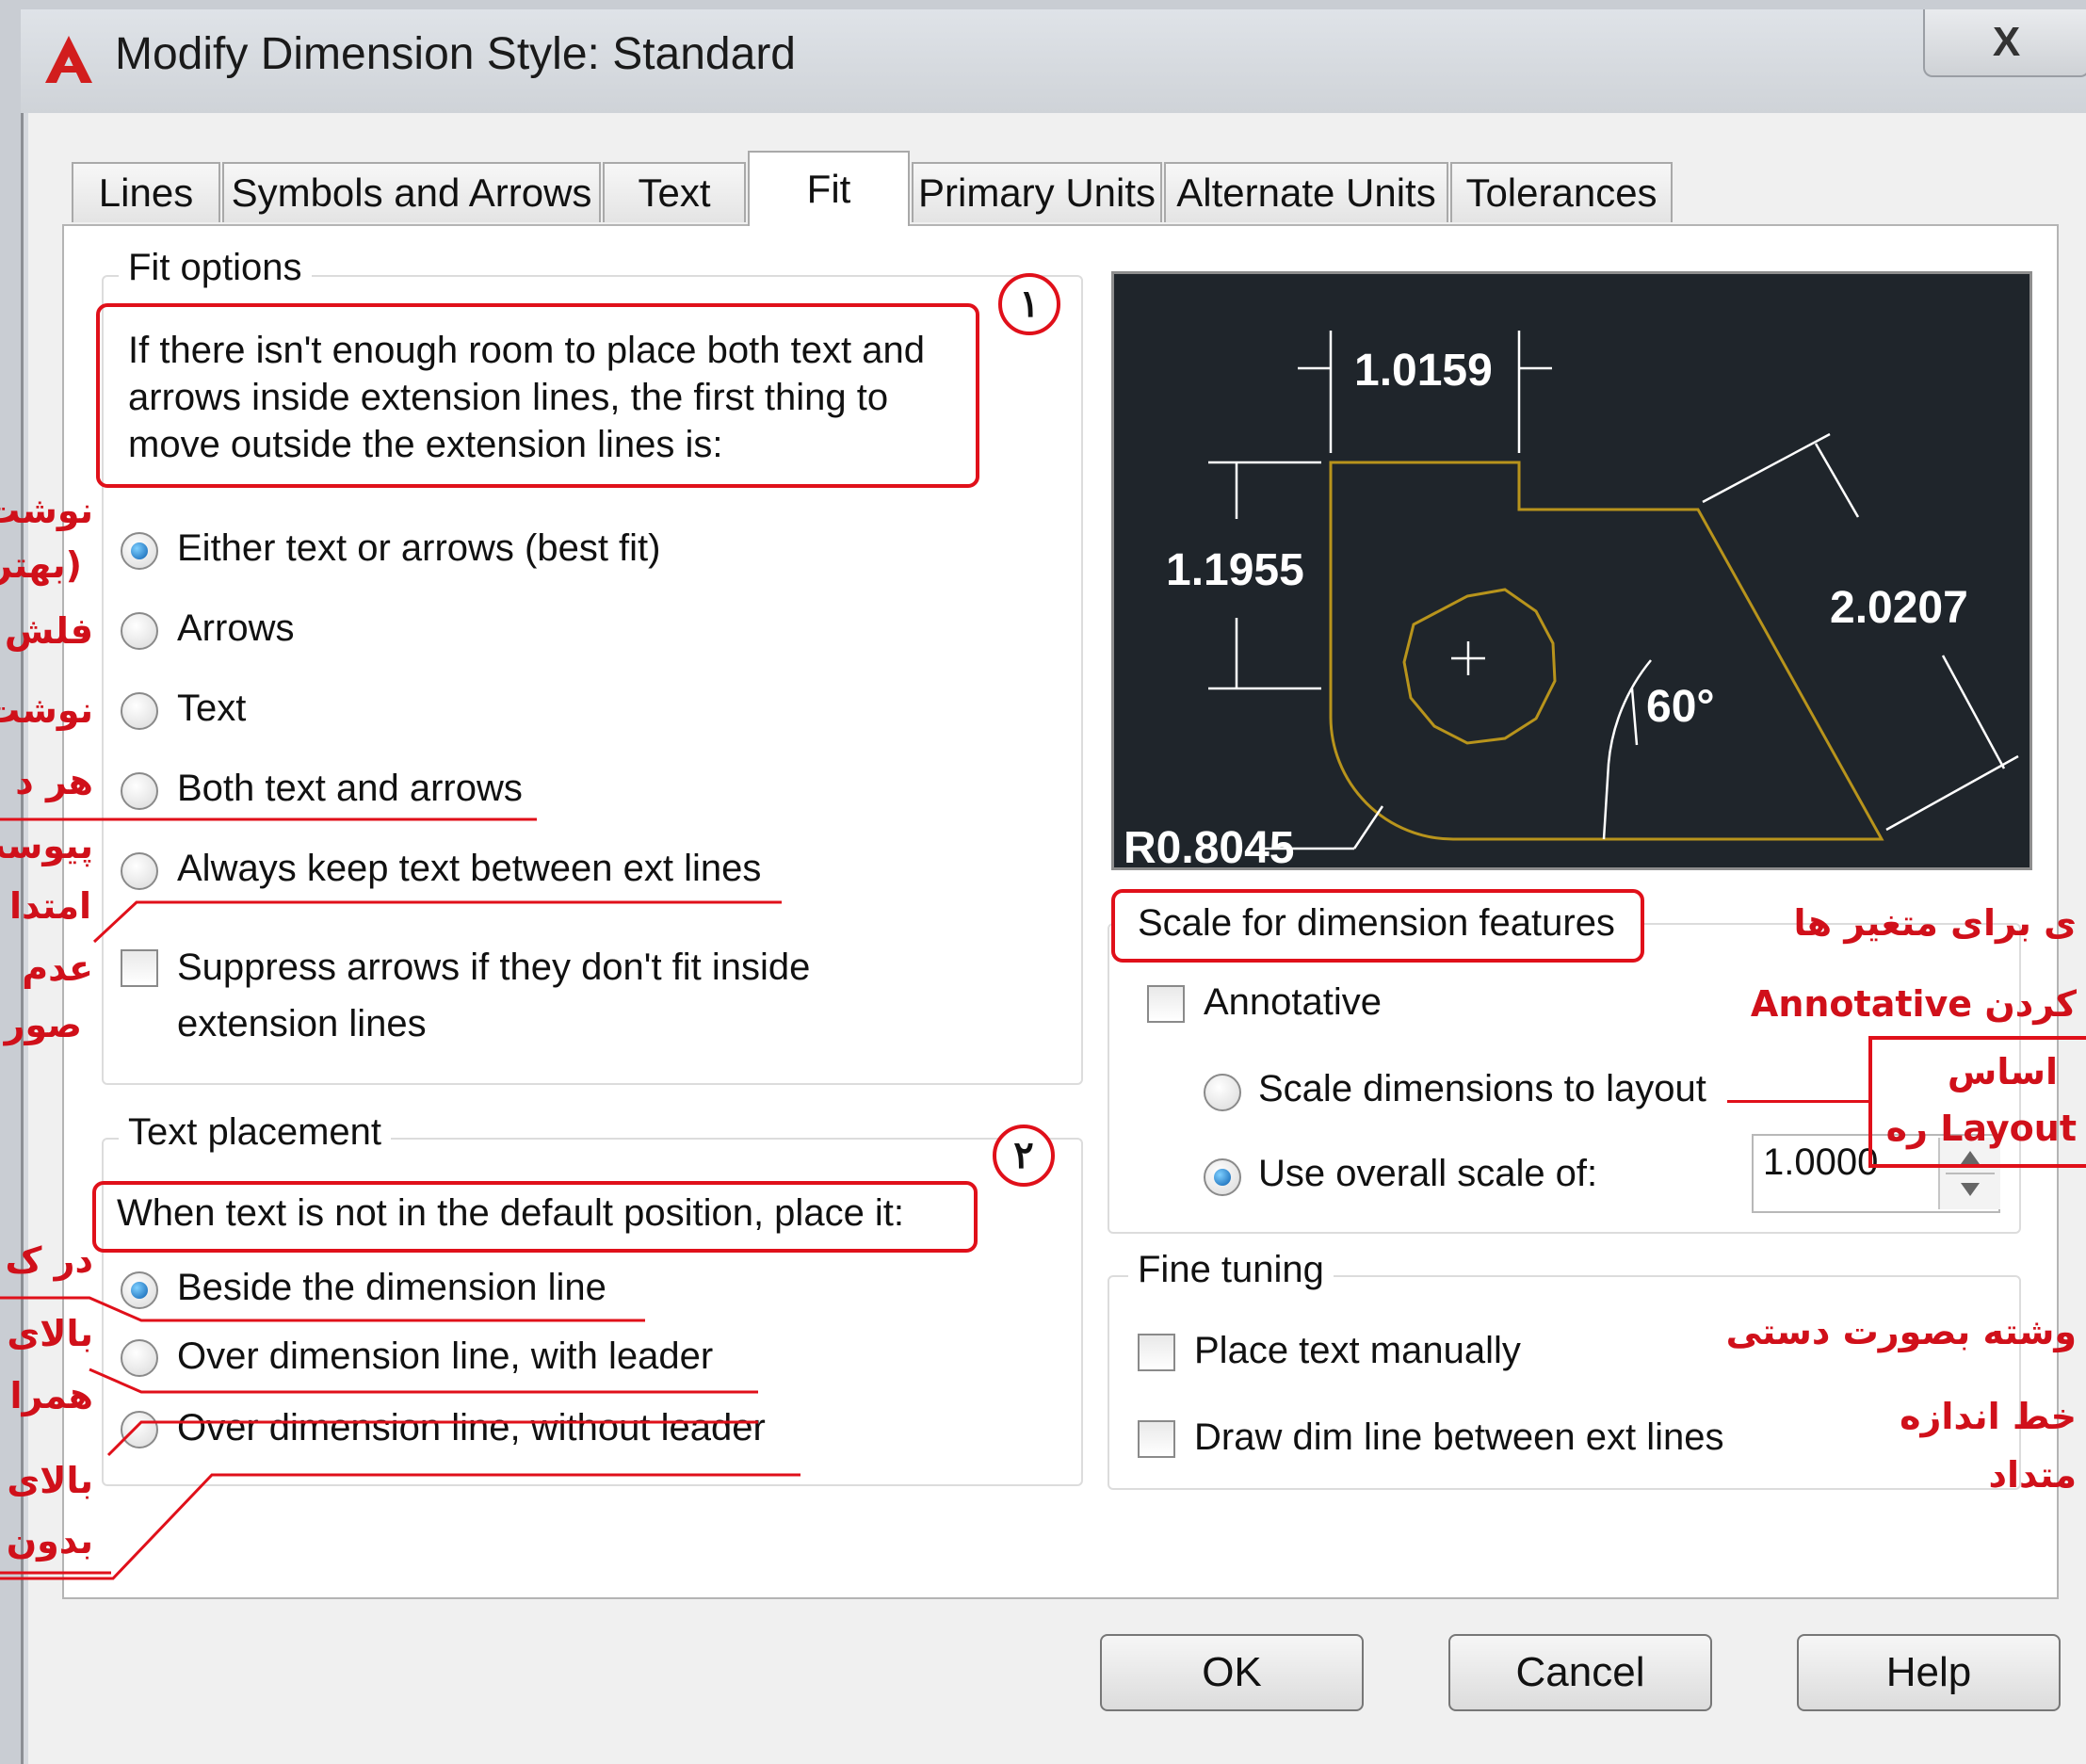 Image resolution: width=2086 pixels, height=1764 pixels. I want to click on ok-button: OK, so click(1232, 1672).